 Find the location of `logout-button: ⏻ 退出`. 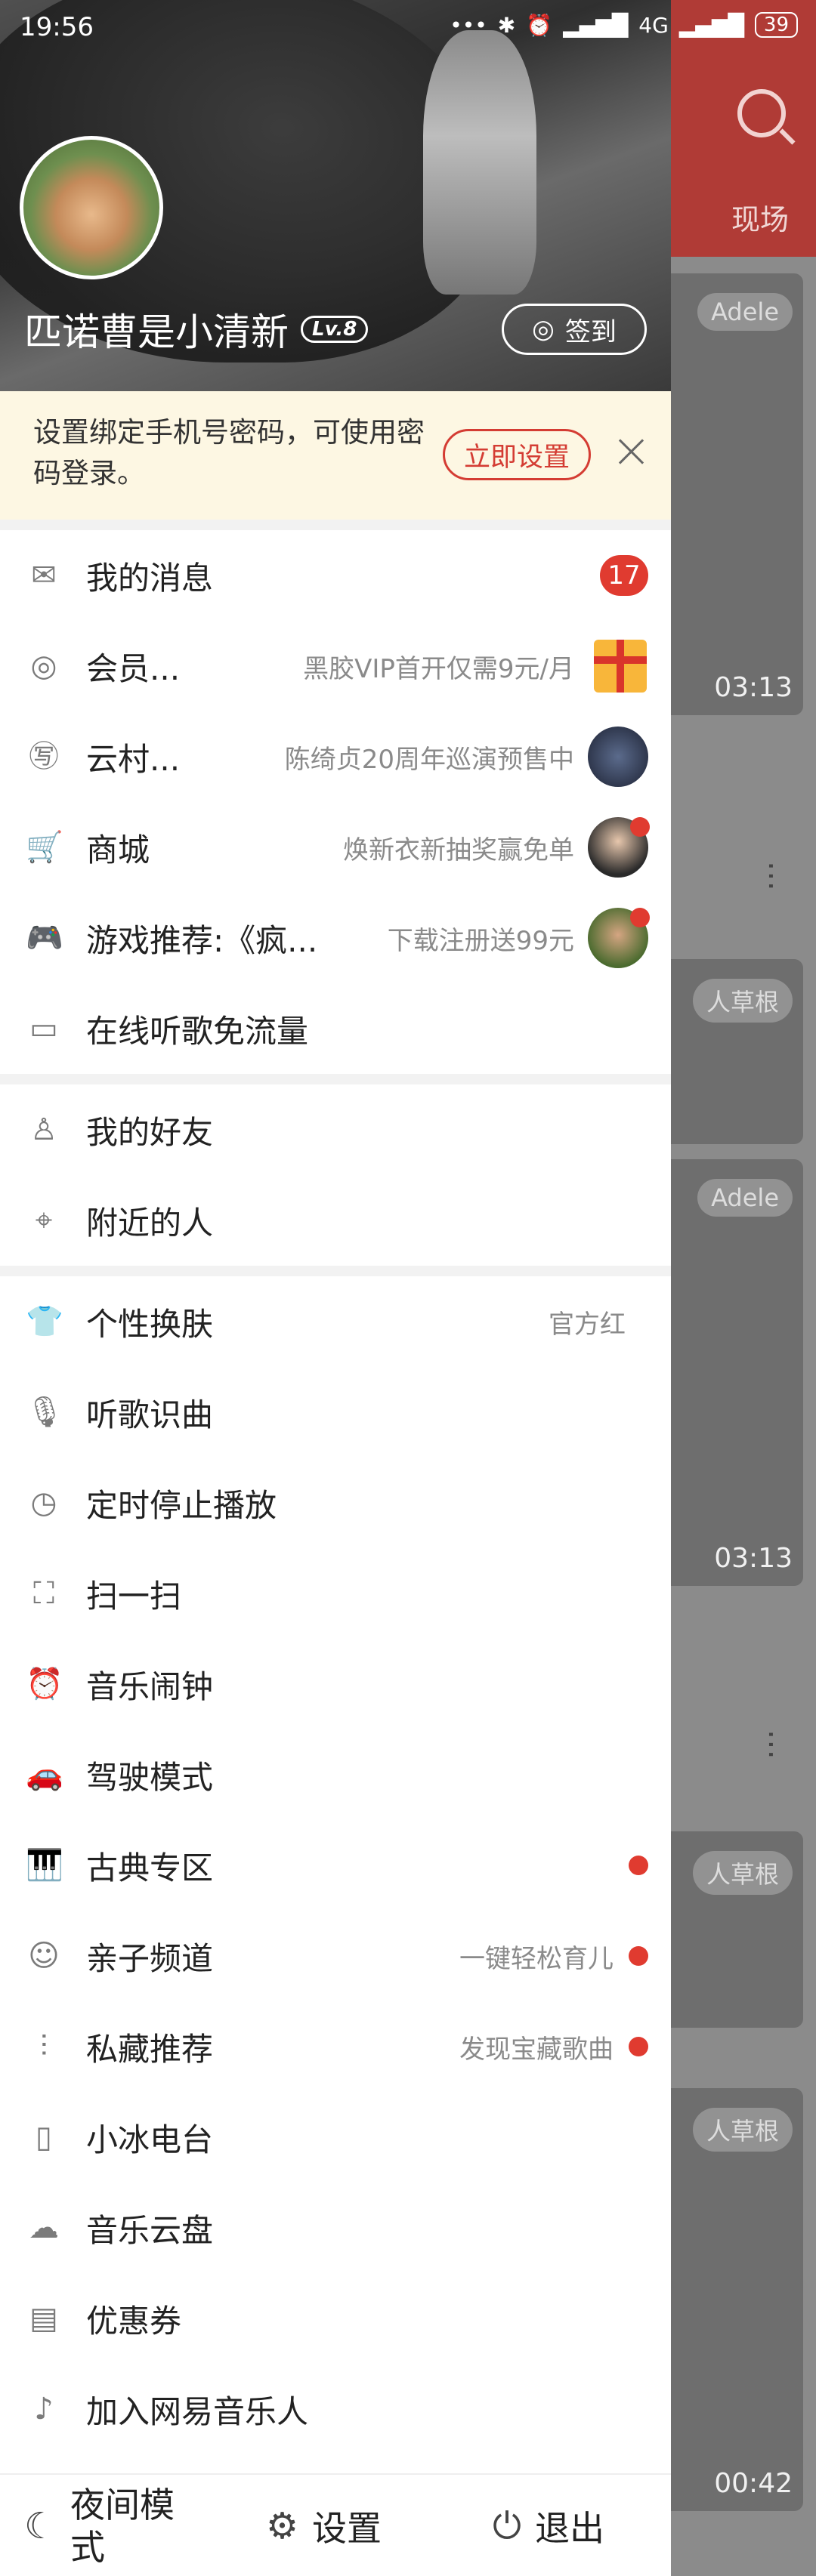

logout-button: ⏻ 退出 is located at coordinates (548, 2525).